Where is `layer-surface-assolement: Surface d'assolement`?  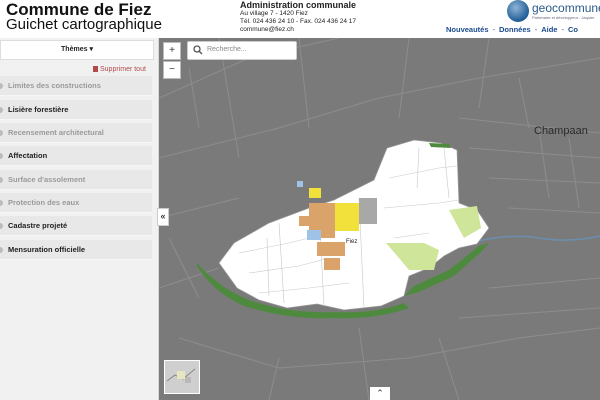 layer-surface-assolement: Surface d'assolement is located at coordinates (76, 180).